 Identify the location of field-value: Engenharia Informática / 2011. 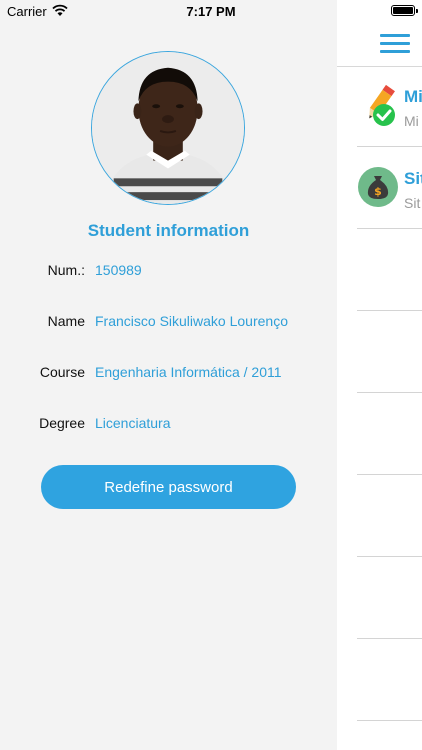
(188, 372).